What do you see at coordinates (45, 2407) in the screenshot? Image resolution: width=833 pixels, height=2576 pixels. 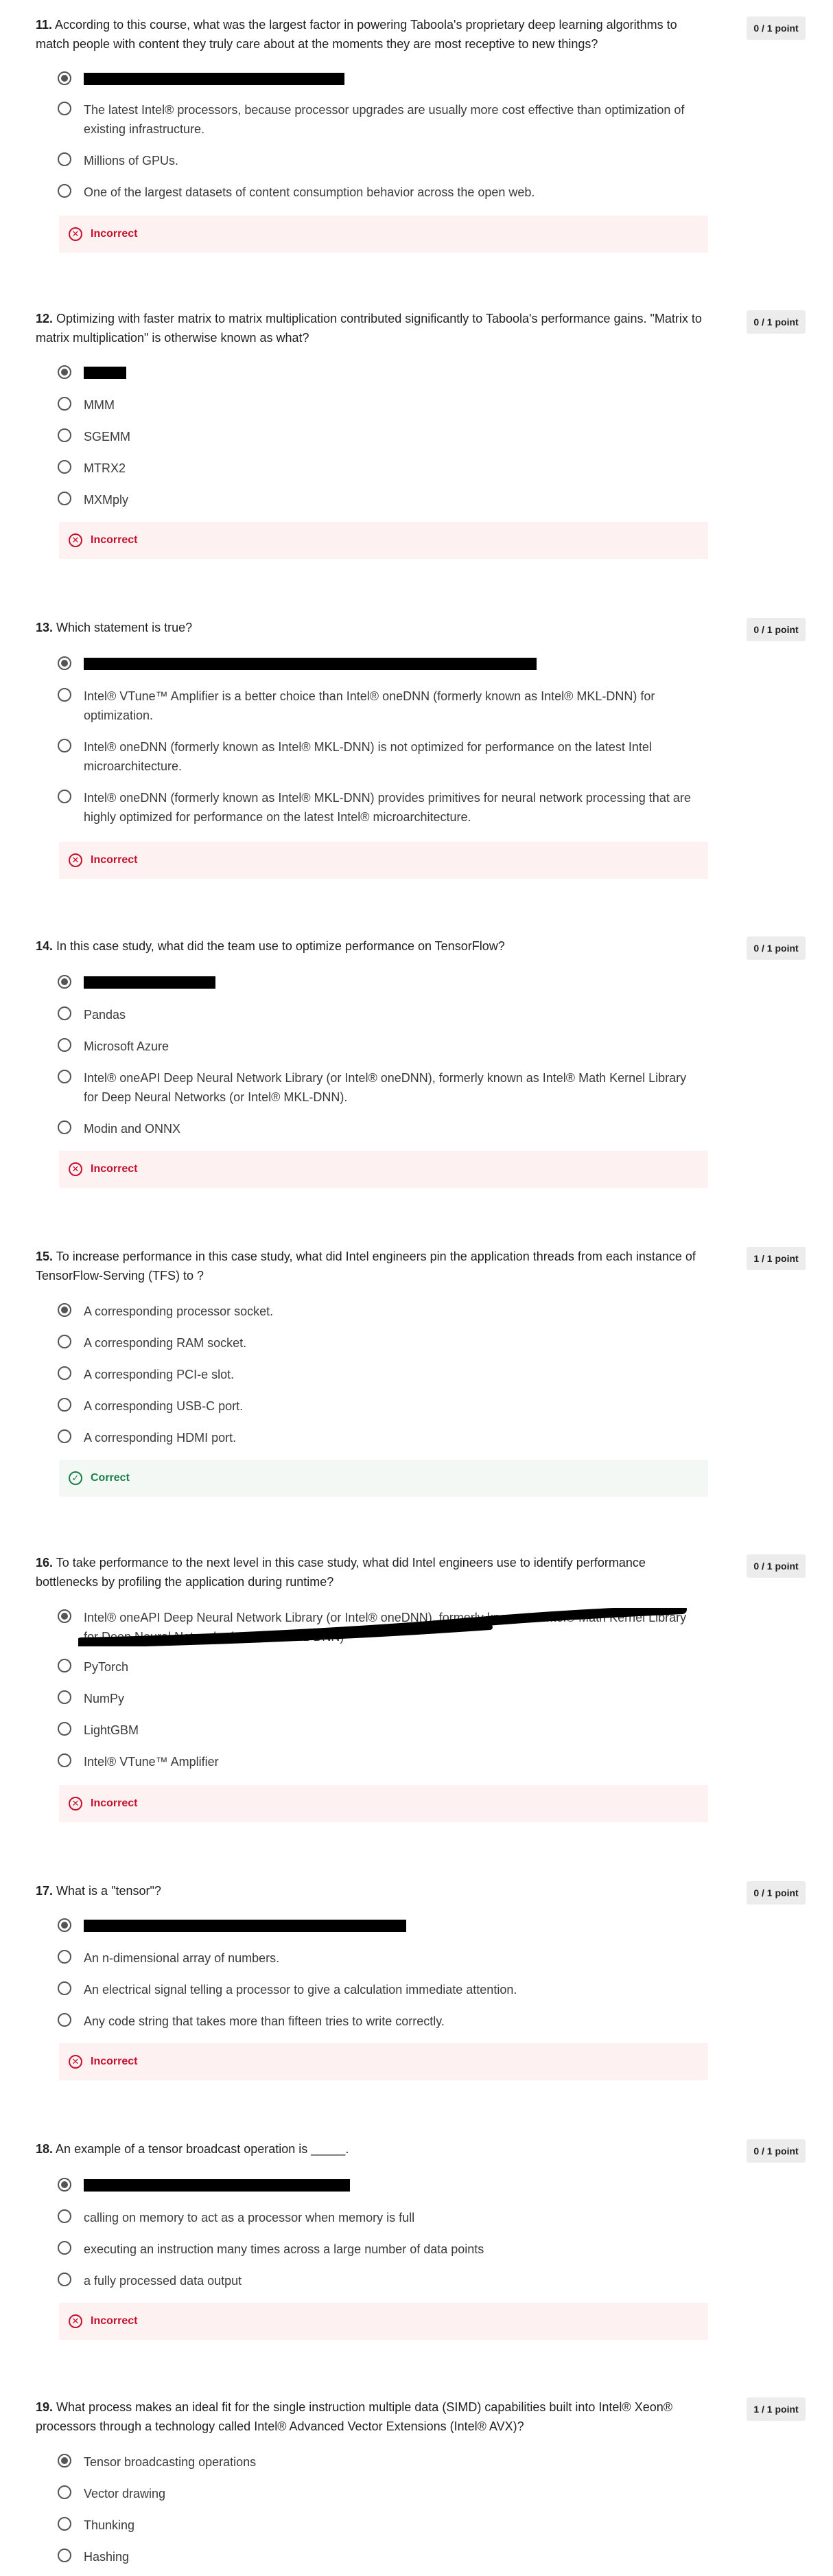 I see `question-number: 19.` at bounding box center [45, 2407].